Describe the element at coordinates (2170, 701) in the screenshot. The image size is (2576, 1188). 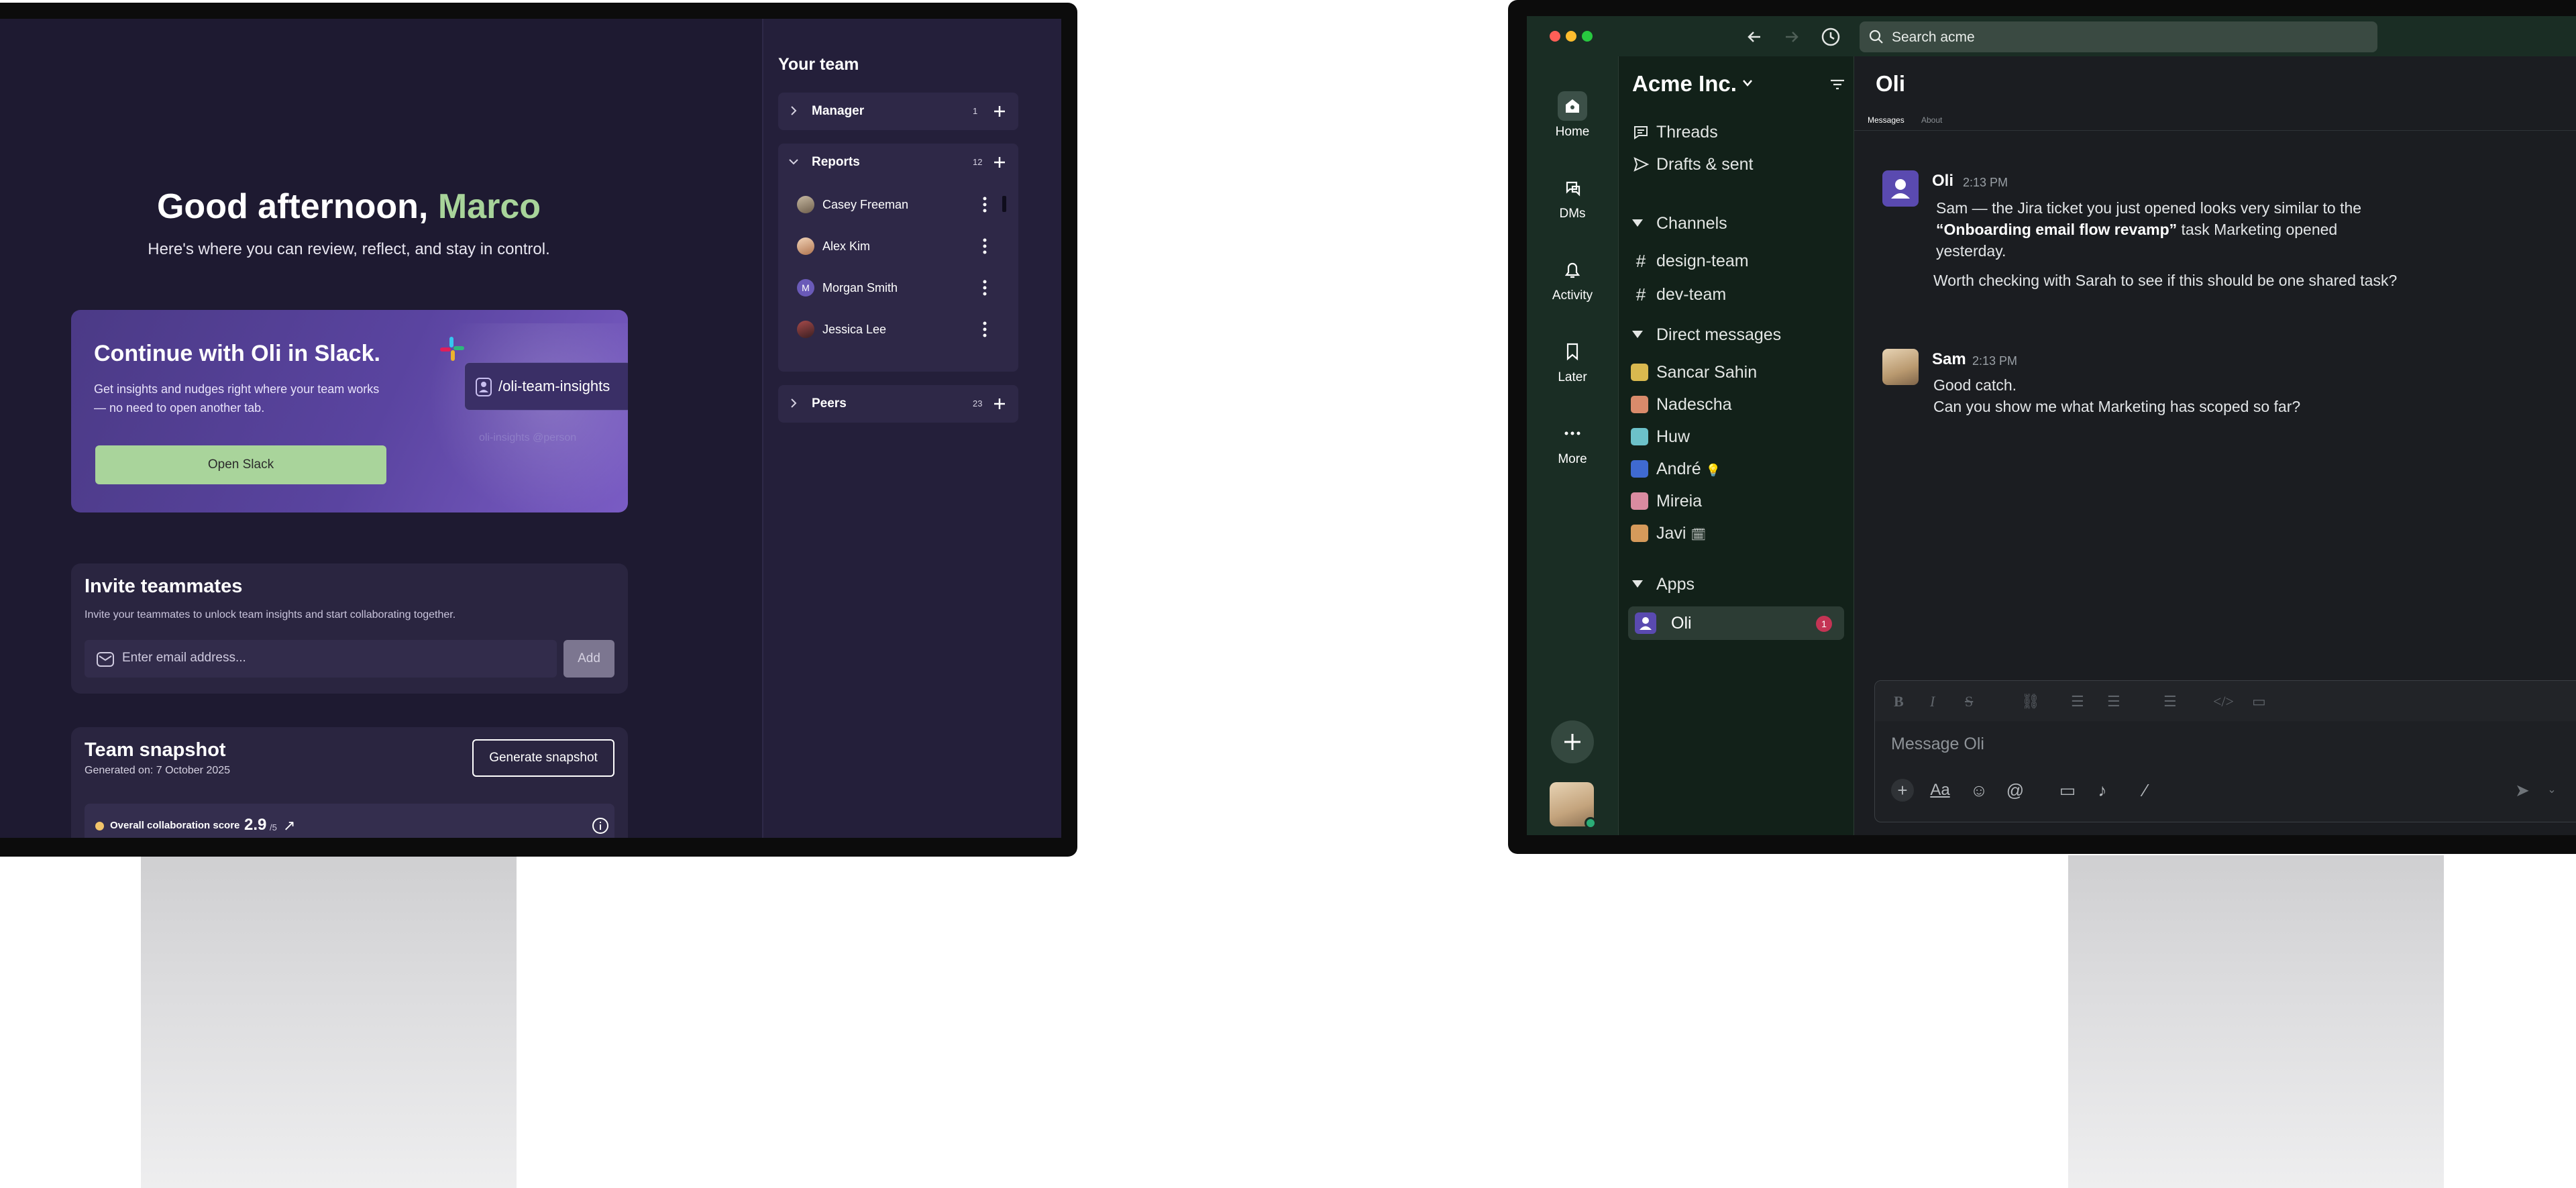
I see `blockquote-icon: ☰` at that location.